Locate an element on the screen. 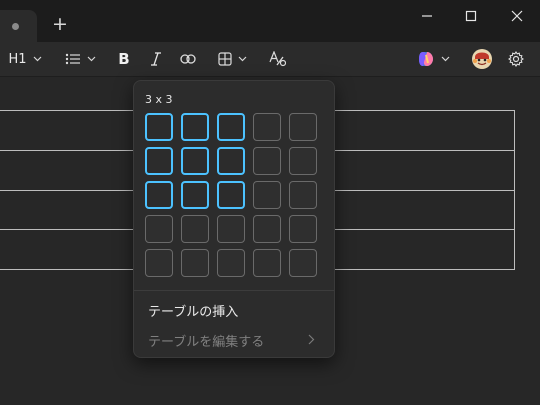 This screenshot has width=540, height=405. avatar-icon is located at coordinates (482, 59).